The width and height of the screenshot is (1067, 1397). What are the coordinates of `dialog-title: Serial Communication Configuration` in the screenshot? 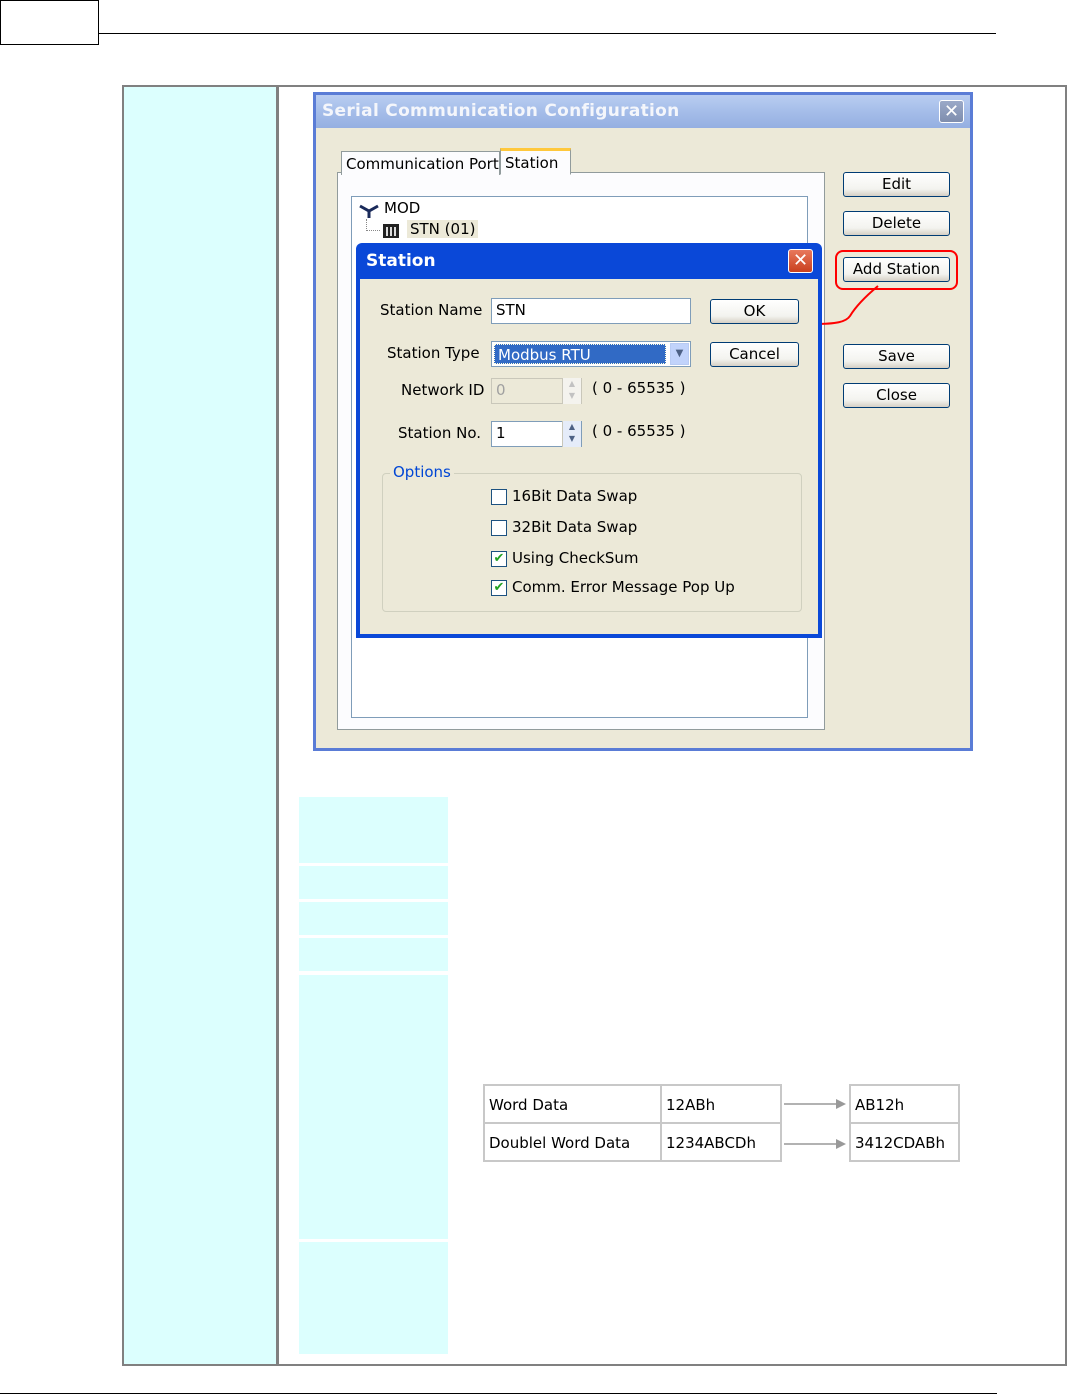 It's located at (501, 111).